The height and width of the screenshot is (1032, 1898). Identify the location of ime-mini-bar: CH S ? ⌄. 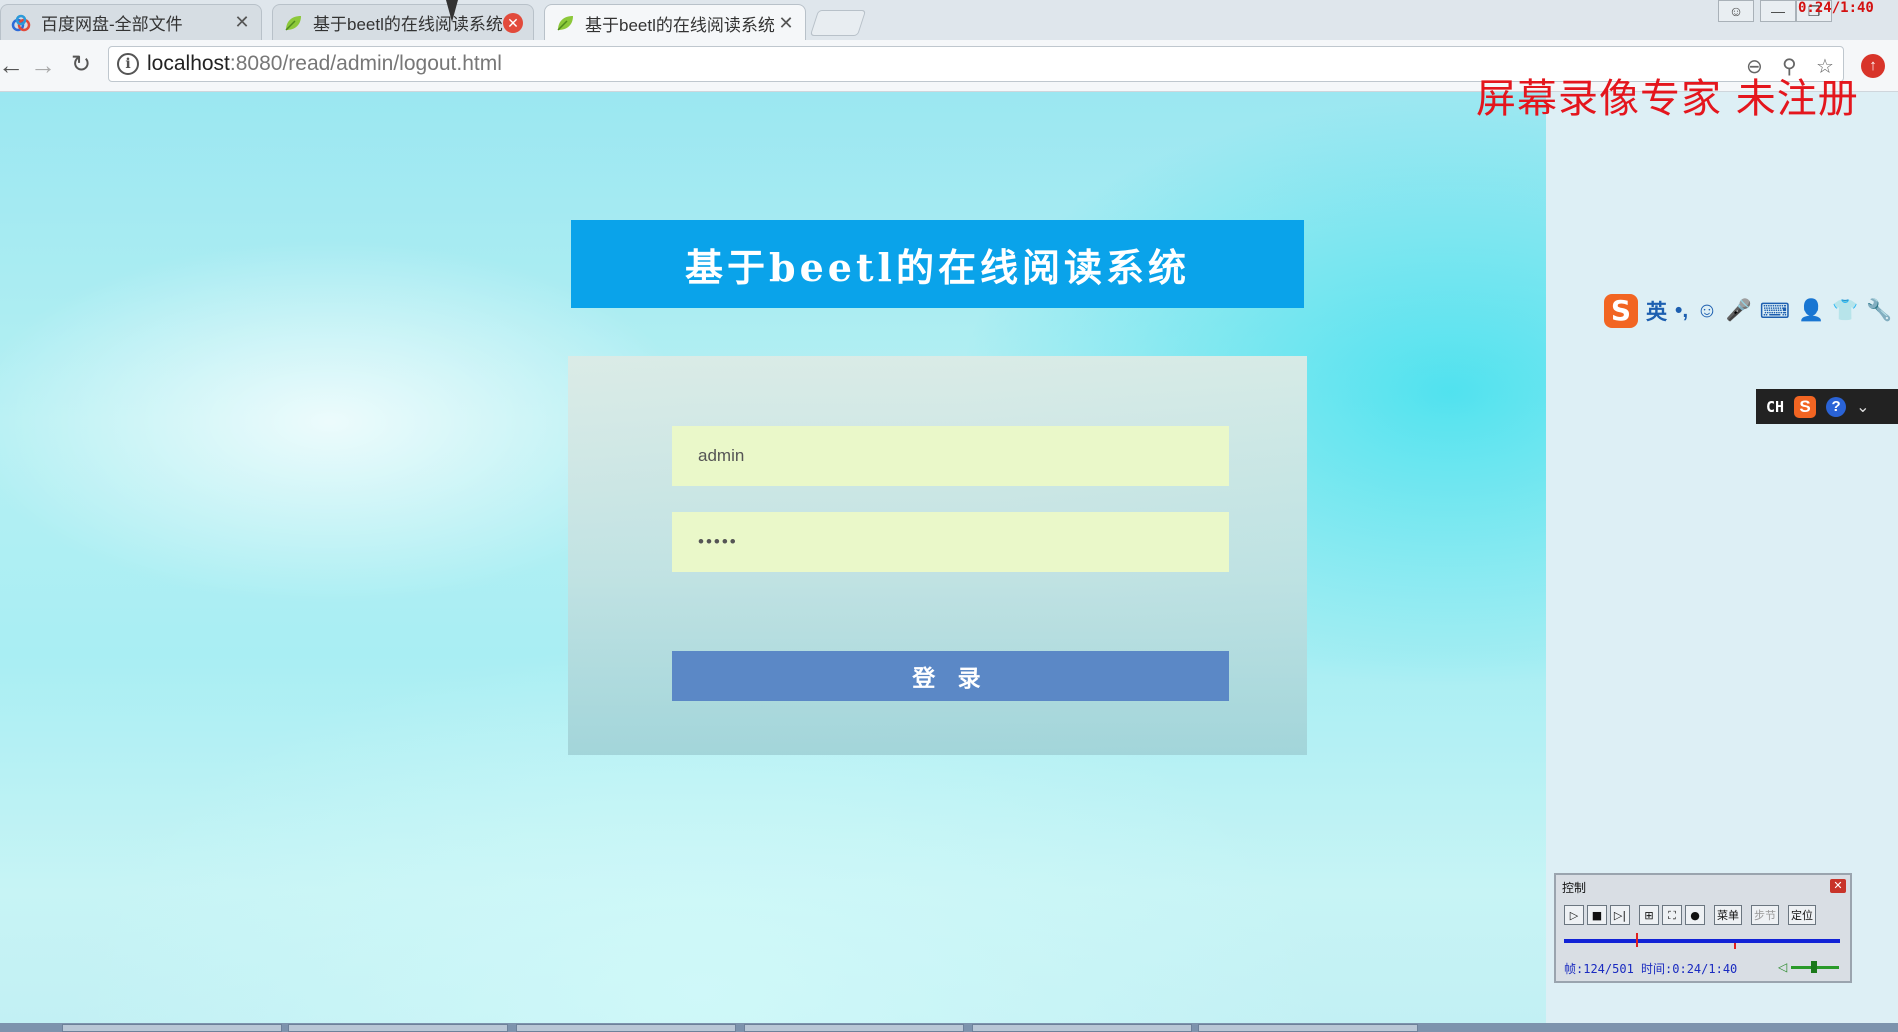
(1827, 406).